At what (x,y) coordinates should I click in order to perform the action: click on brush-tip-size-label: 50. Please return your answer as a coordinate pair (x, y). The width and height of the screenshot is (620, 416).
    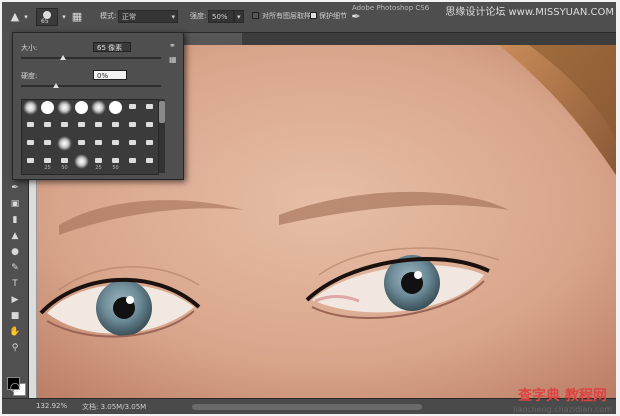
    Looking at the image, I should click on (115, 168).